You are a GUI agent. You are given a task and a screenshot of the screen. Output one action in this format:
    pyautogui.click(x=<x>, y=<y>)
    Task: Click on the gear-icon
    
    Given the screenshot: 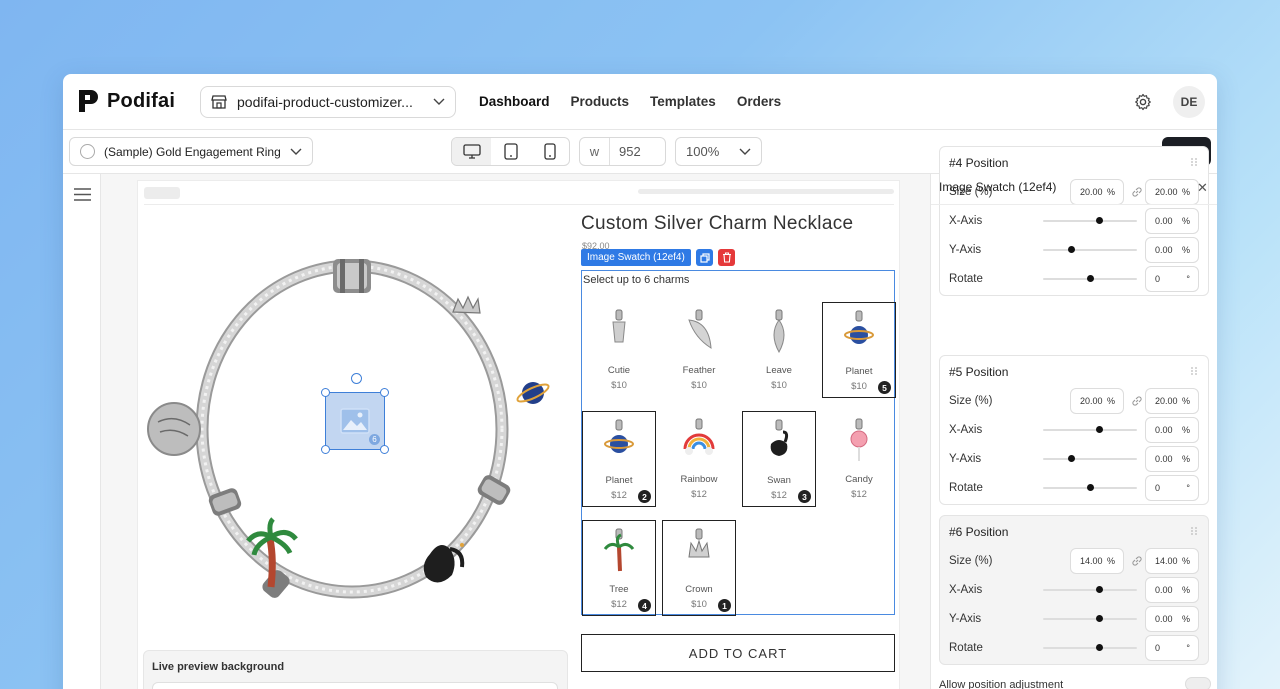 What is the action you would take?
    pyautogui.click(x=1143, y=102)
    